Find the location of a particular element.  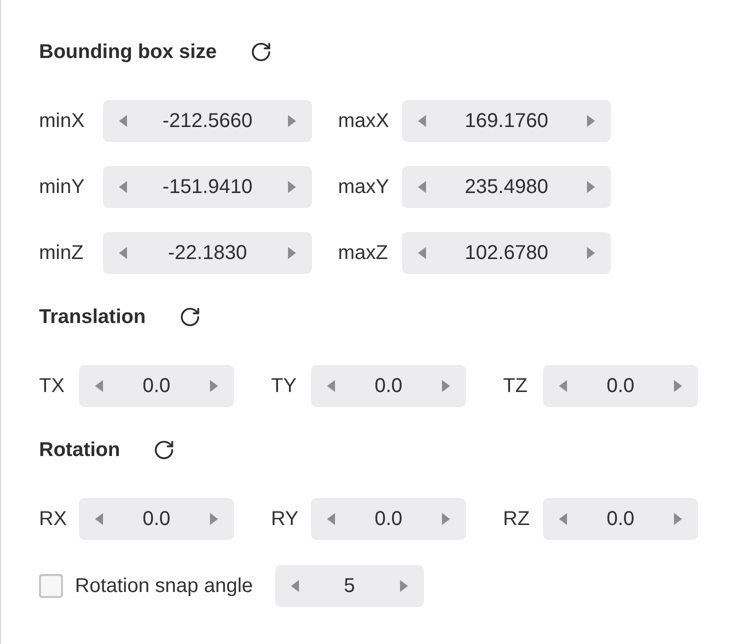

number-spinner: -22.1830 is located at coordinates (207, 253).